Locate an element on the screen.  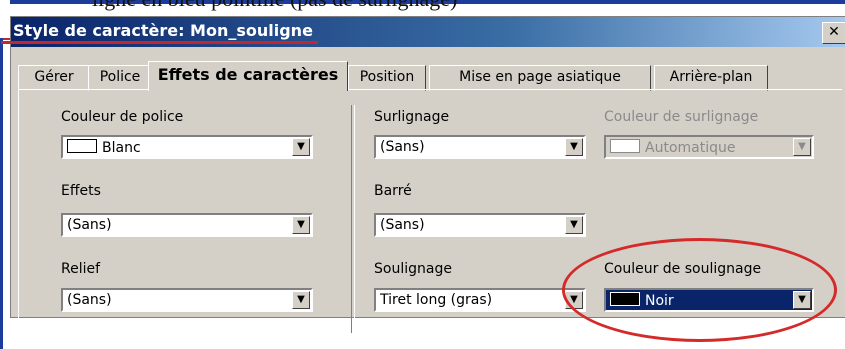
couleur-police-select: Blanc ▼ is located at coordinates (187, 147).